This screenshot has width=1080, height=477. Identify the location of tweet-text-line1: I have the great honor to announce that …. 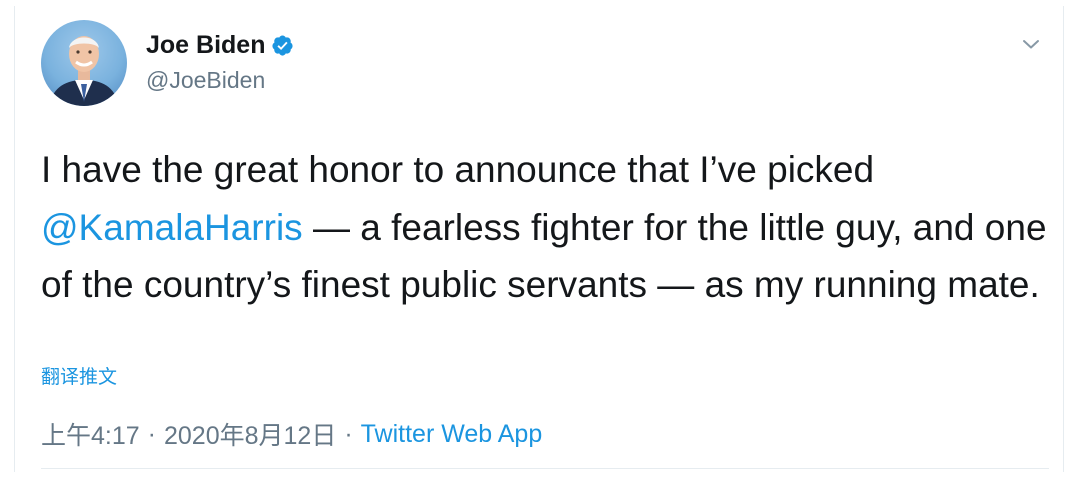
(458, 169).